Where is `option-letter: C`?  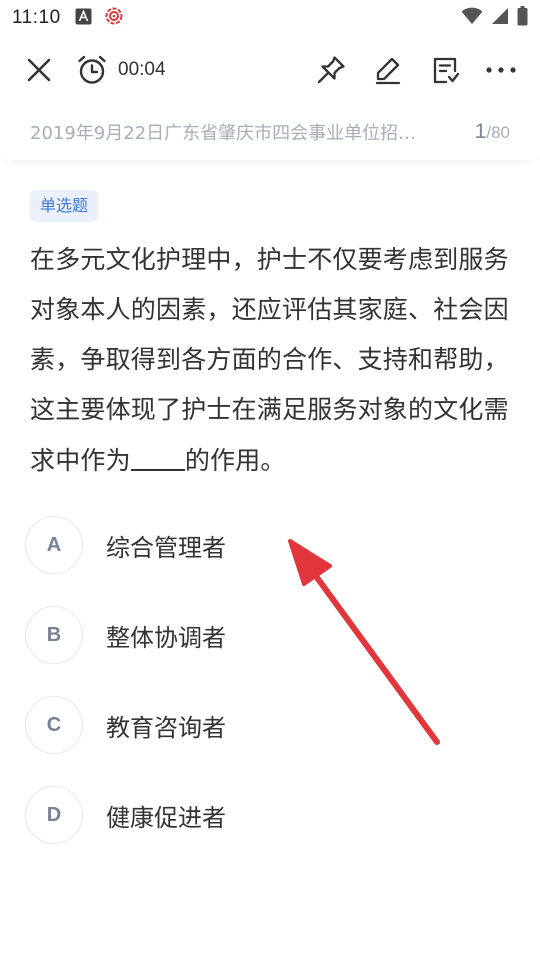
option-letter: C is located at coordinates (54, 725).